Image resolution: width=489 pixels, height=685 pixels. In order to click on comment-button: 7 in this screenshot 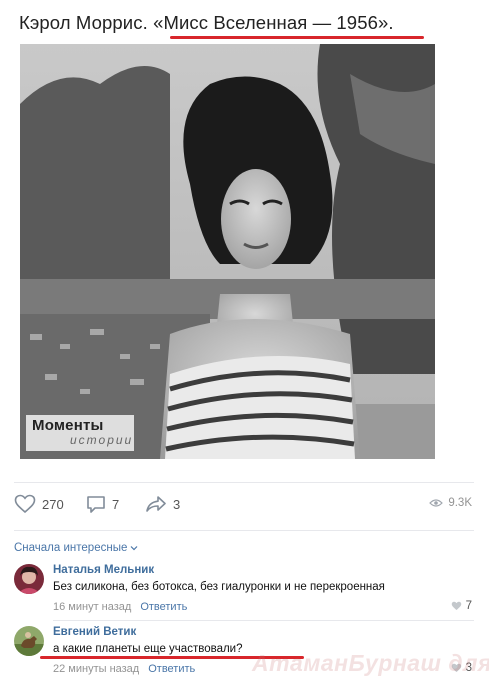, I will do `click(102, 504)`.